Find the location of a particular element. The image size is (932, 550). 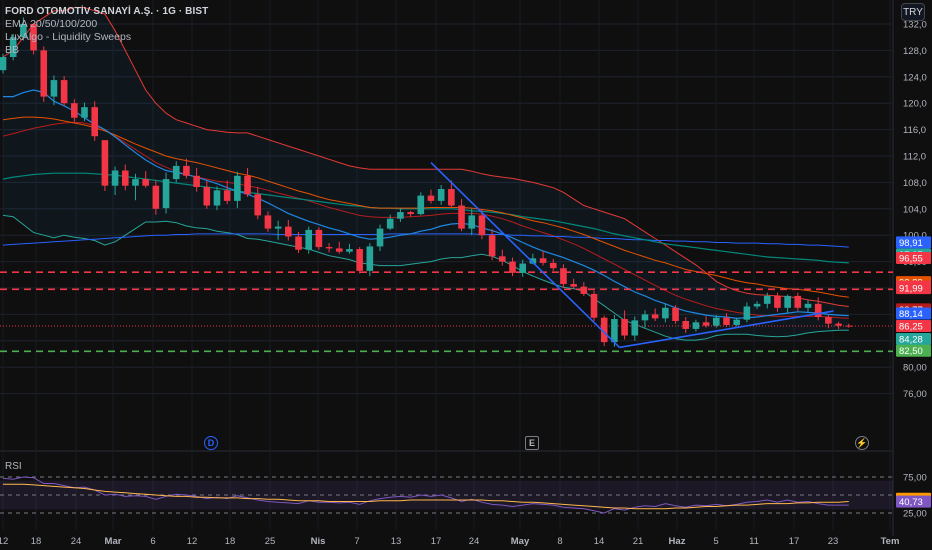

x-tick-label: 11 is located at coordinates (754, 541).